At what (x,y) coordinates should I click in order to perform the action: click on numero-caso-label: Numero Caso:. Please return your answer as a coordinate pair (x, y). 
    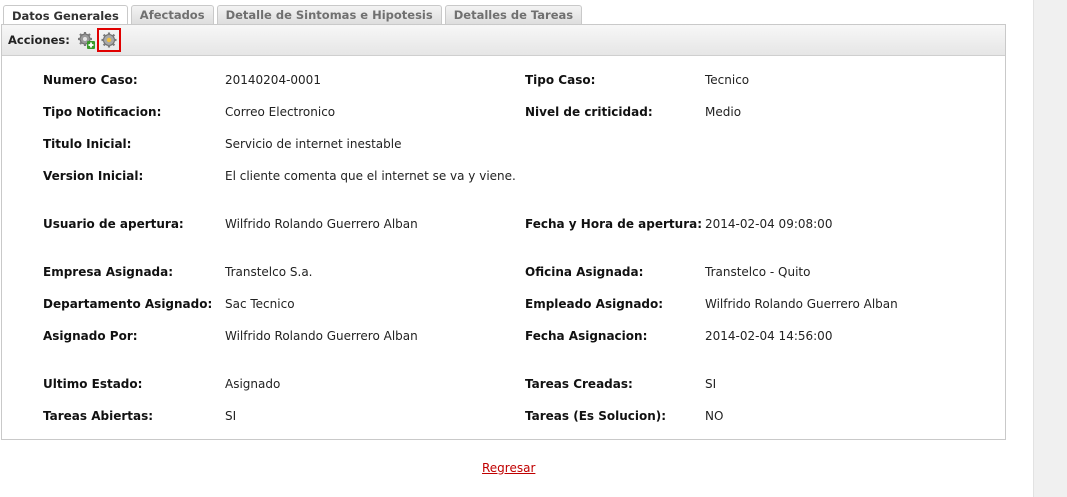
    Looking at the image, I should click on (90, 80).